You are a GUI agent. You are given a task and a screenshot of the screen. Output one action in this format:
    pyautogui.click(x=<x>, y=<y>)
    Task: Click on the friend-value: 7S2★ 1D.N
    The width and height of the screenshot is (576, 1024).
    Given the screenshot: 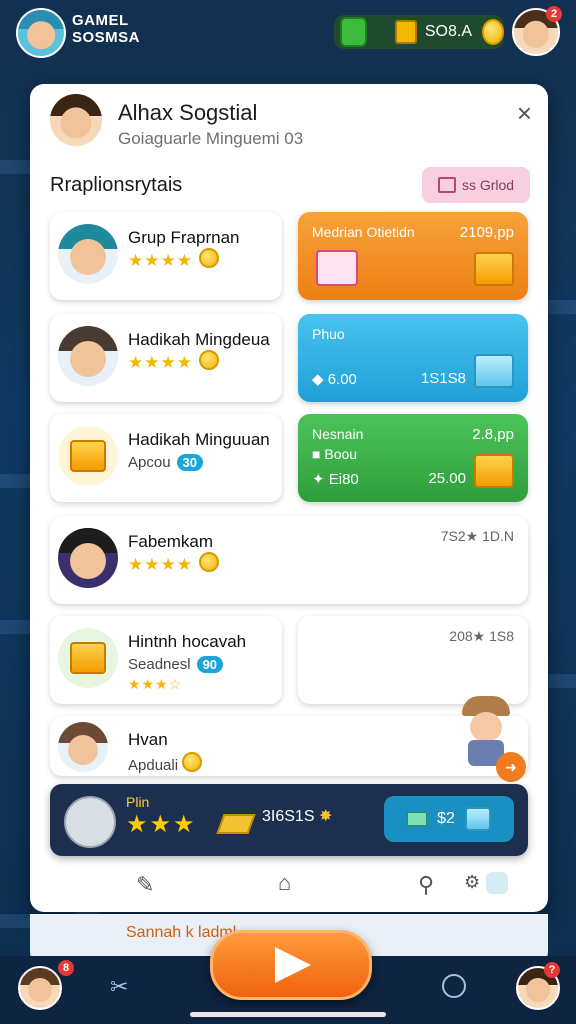 What is the action you would take?
    pyautogui.click(x=477, y=536)
    